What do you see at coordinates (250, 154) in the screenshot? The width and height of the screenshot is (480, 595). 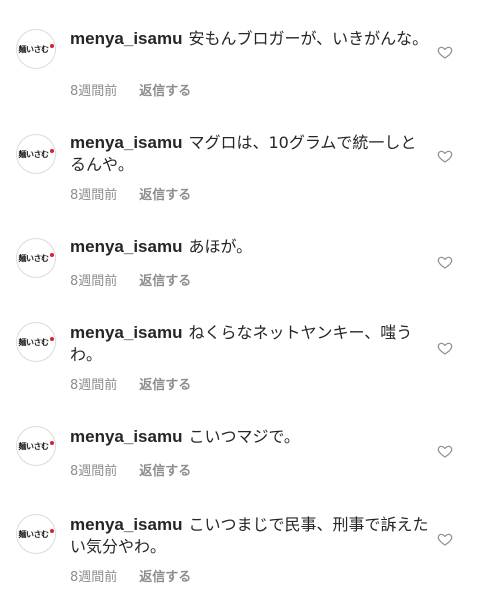 I see `comment-body: menya_isamu マグロは、10グラムで統一しとるんや。` at bounding box center [250, 154].